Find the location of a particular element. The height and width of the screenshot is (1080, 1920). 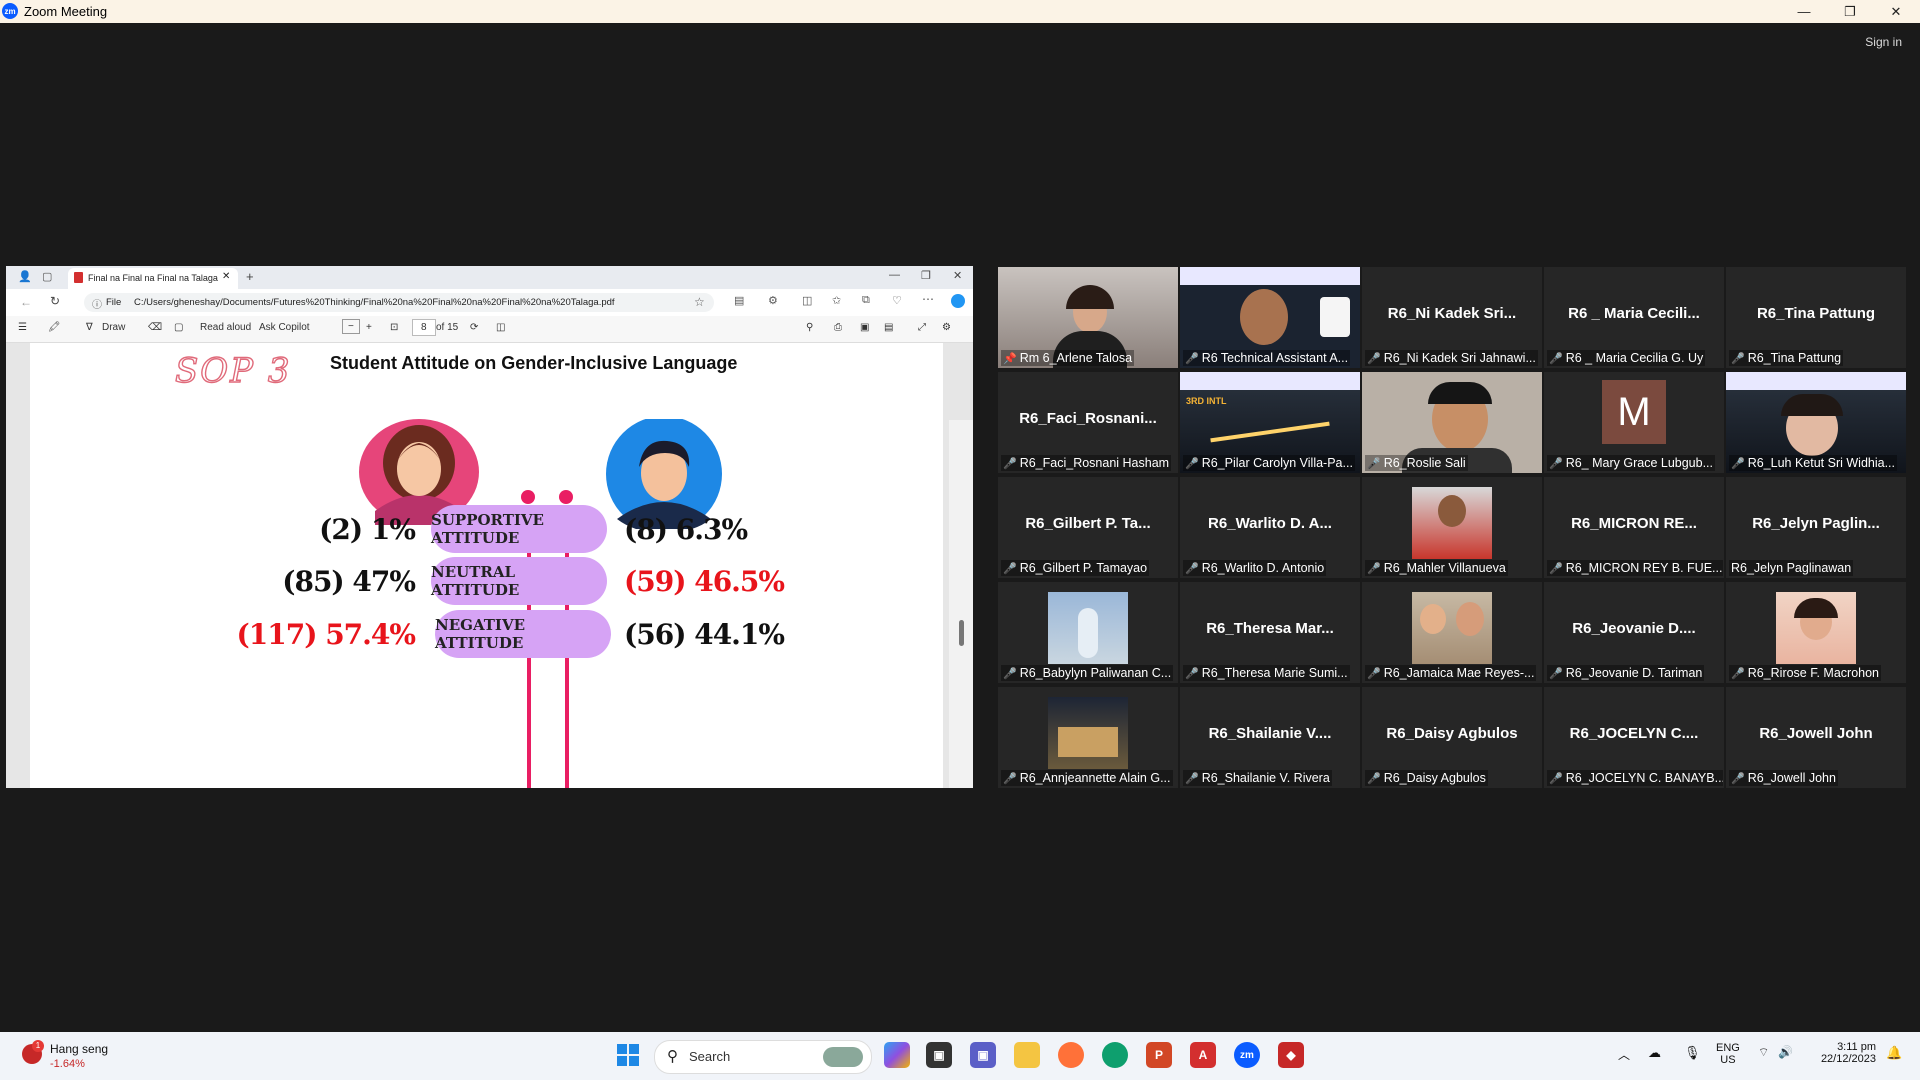

participant-tile: R6_Jowell John 🎤 R6_Jowell John is located at coordinates (1816, 737).